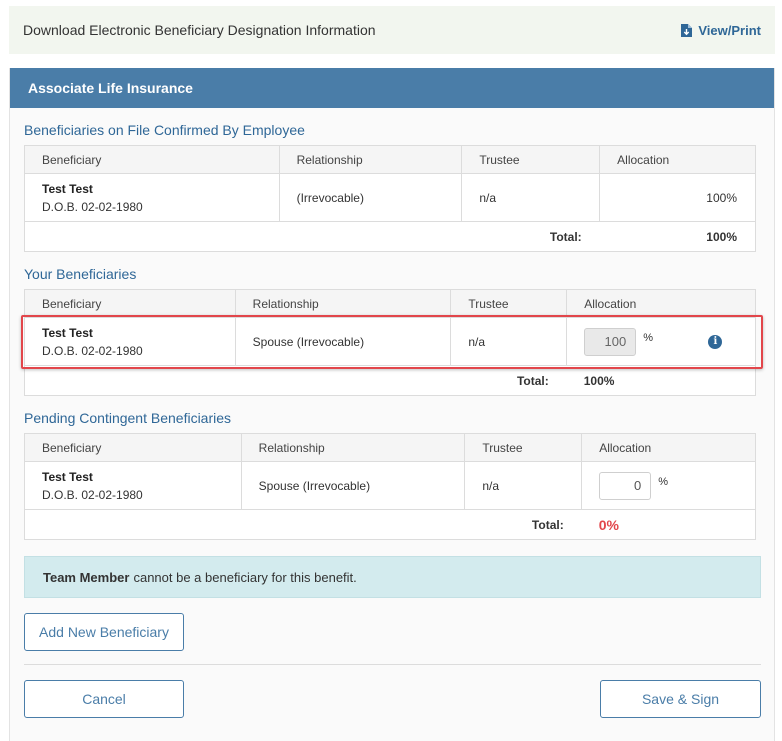 The image size is (782, 741). I want to click on add-new-beneficiary-button: Add New Beneficiary, so click(104, 632).